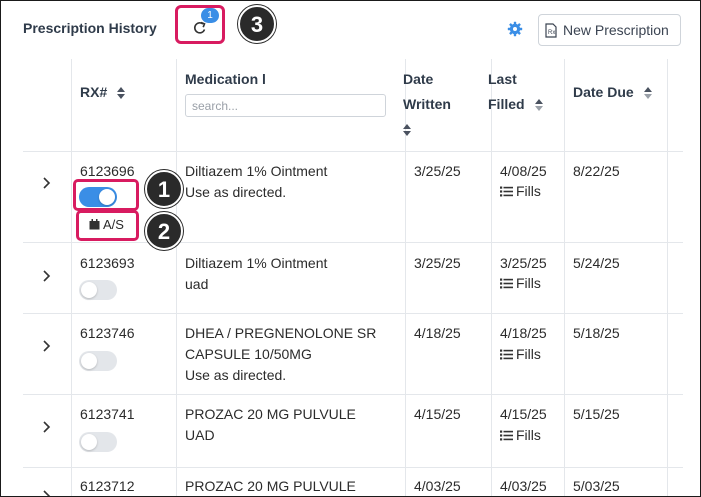 The image size is (701, 497). What do you see at coordinates (248, 354) in the screenshot?
I see `medication-strength: CAPSULE 10/50MG` at bounding box center [248, 354].